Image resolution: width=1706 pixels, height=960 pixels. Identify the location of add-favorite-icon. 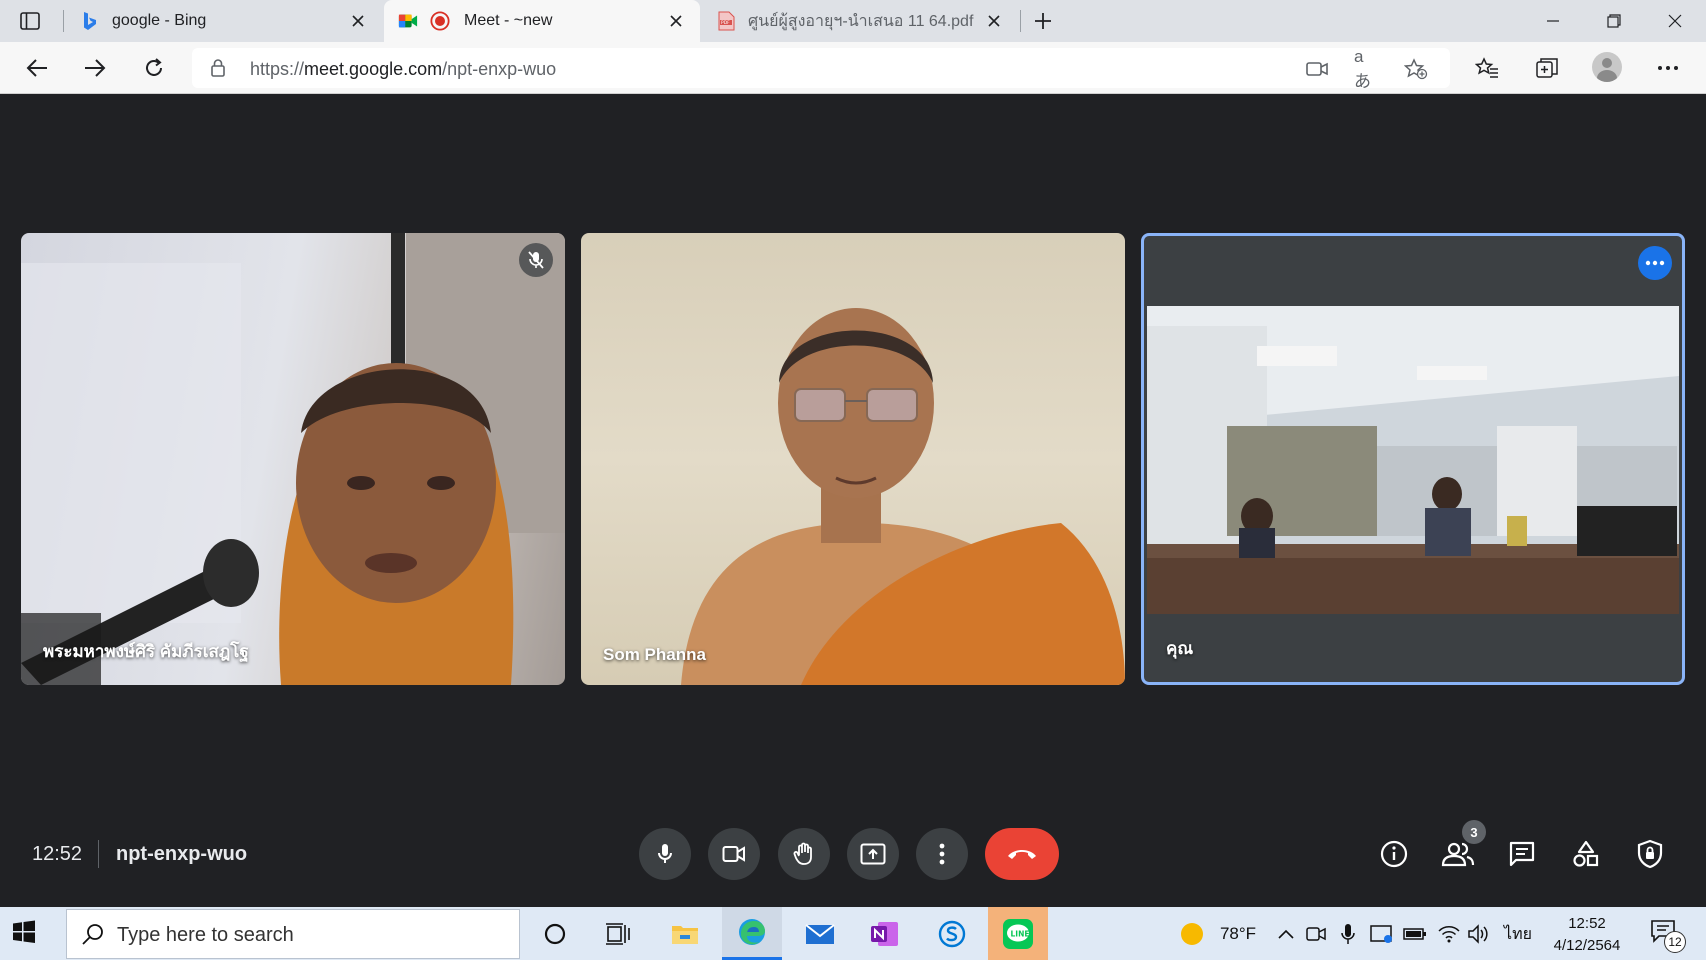
(1416, 69).